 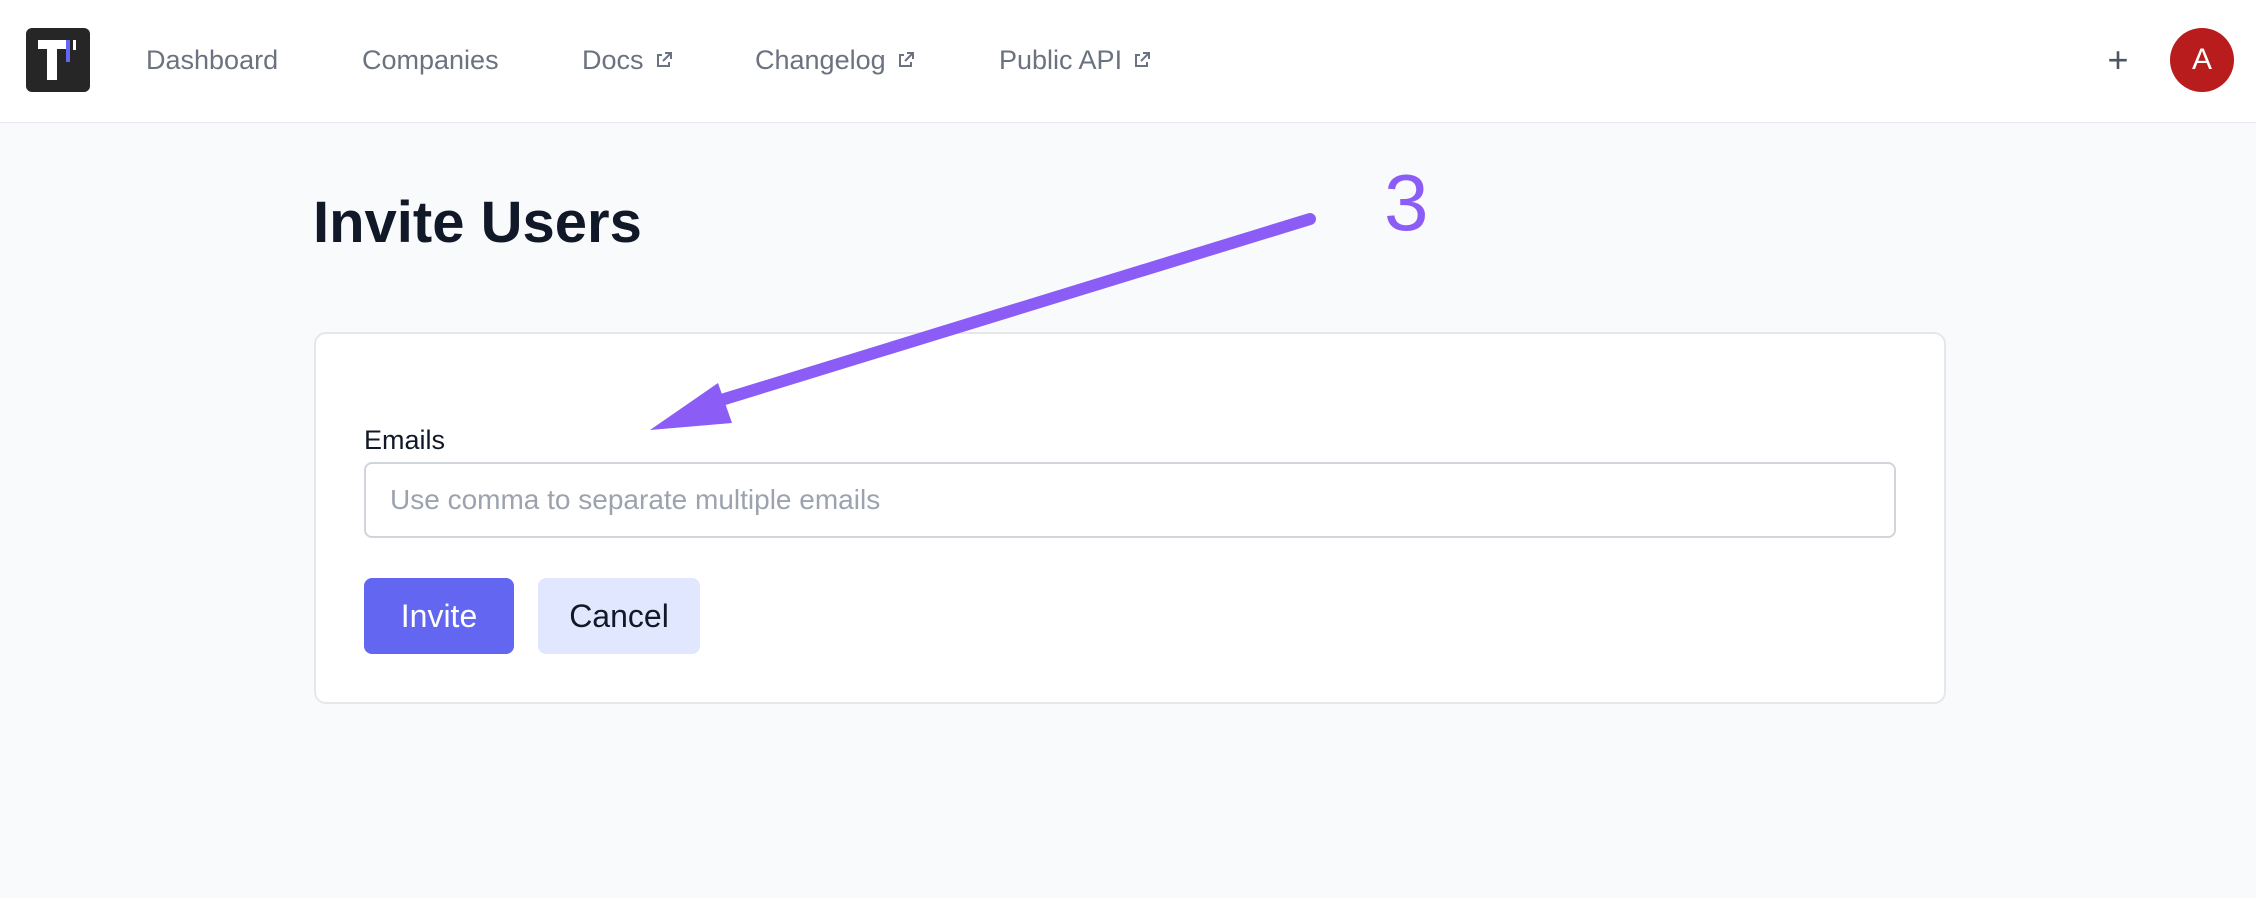 I want to click on page-title: Invite Users, so click(x=477, y=222).